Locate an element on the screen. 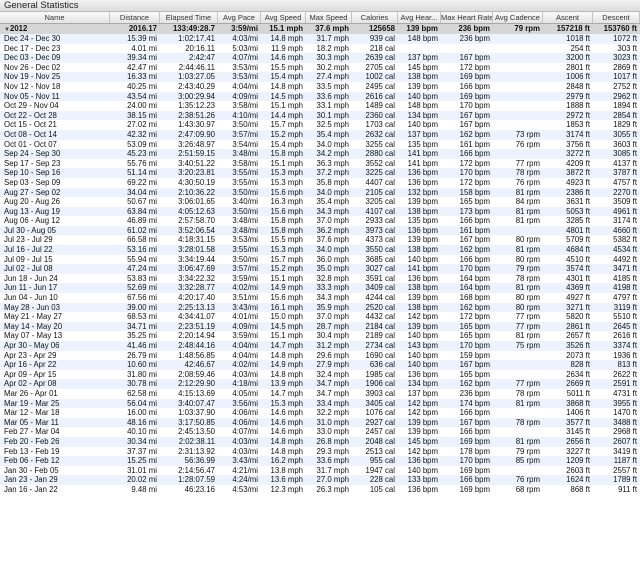 Image resolution: width=640 pixels, height=570 pixels. cell-ascent: 3631 ft is located at coordinates (578, 202).